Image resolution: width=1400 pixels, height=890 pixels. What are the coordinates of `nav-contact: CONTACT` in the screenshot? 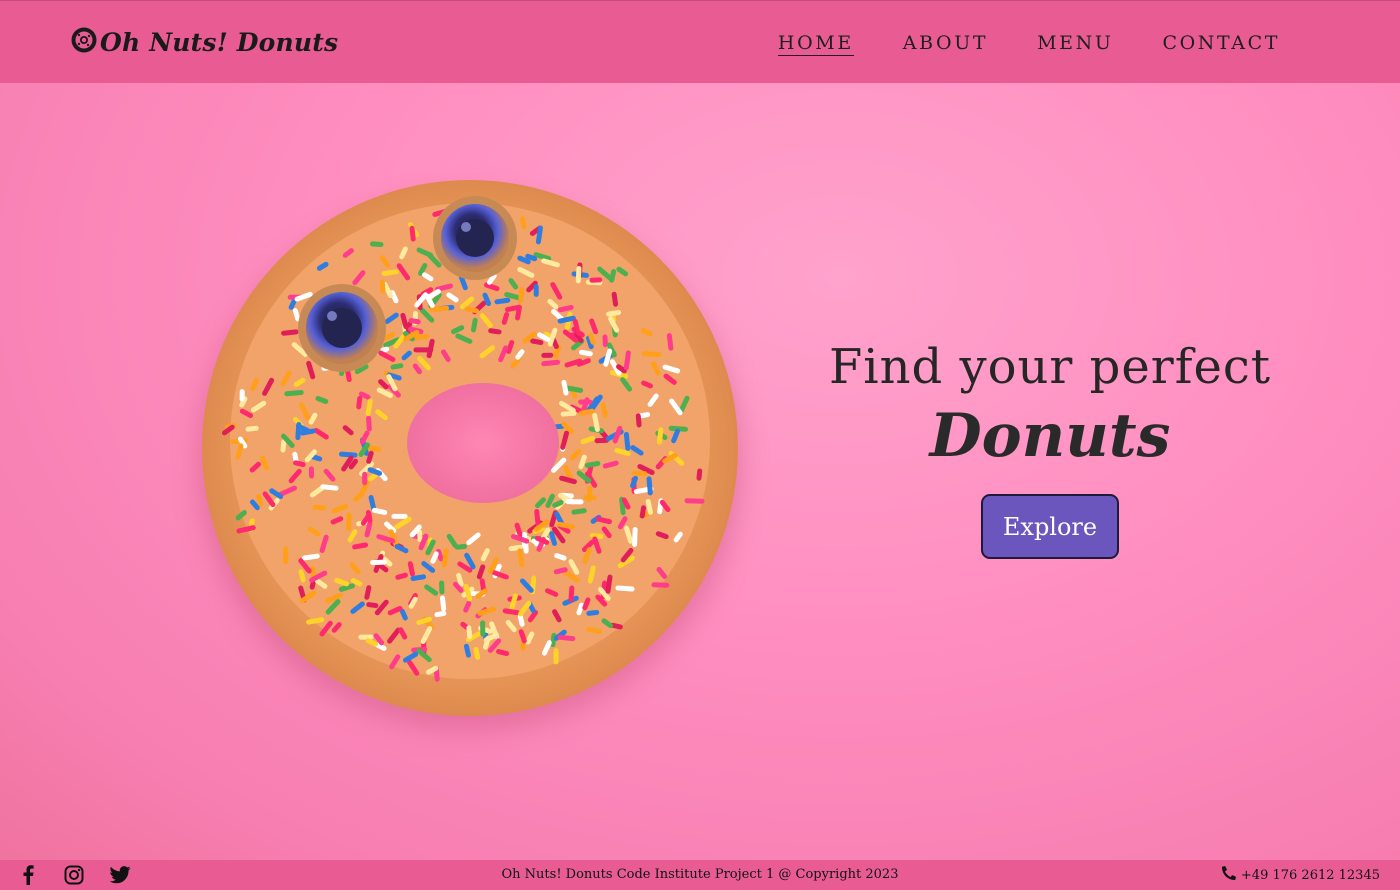 It's located at (1221, 43).